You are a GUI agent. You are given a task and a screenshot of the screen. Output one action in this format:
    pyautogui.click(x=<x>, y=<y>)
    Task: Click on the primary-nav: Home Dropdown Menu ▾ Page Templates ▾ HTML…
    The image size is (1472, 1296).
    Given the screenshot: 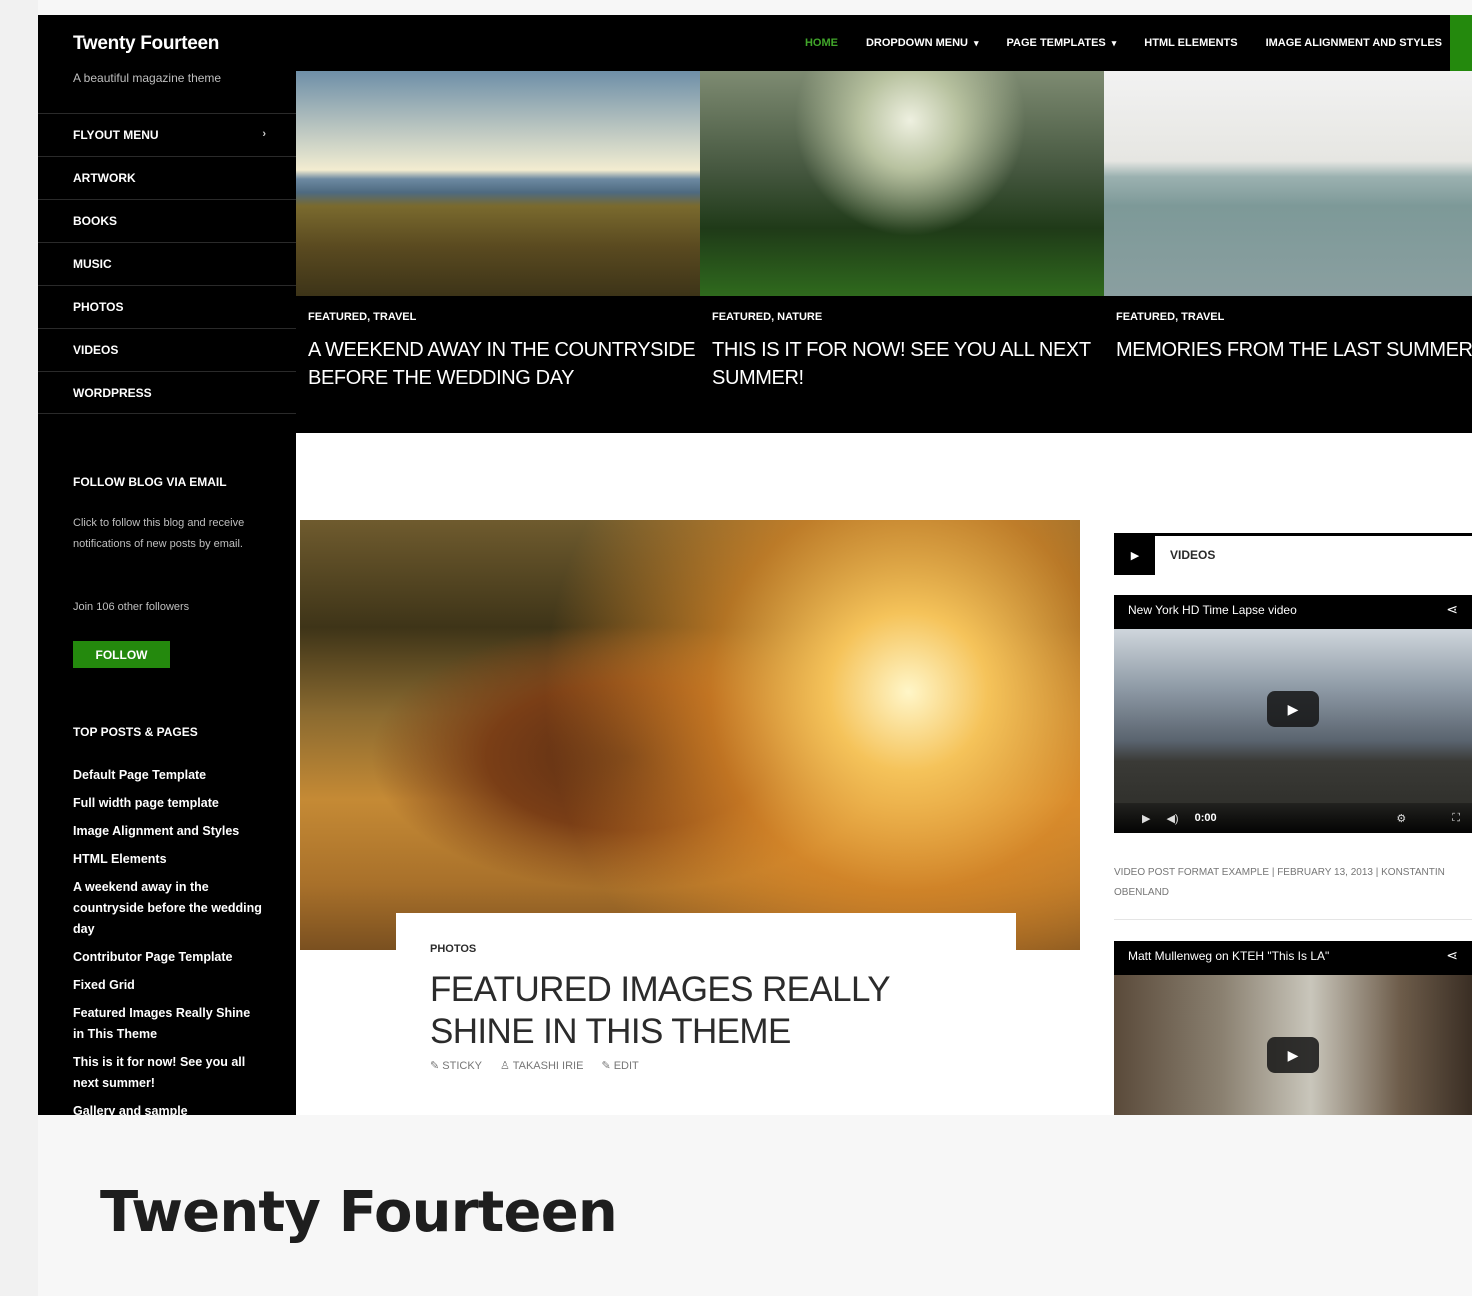 What is the action you would take?
    pyautogui.click(x=1123, y=43)
    